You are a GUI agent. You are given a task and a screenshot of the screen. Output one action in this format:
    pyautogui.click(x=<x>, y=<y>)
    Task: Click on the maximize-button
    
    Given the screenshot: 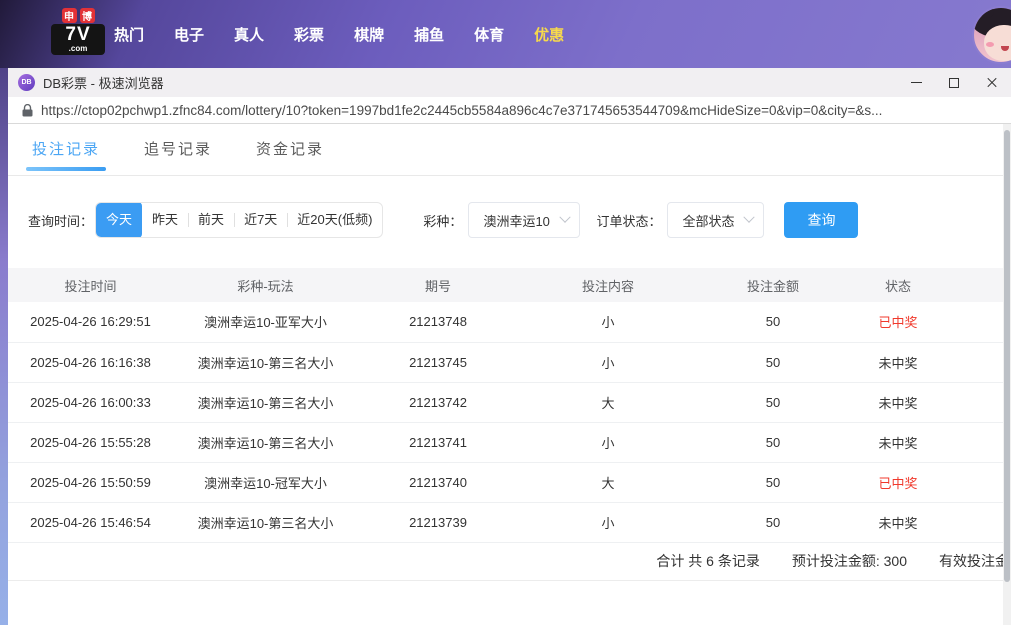 What is the action you would take?
    pyautogui.click(x=954, y=82)
    